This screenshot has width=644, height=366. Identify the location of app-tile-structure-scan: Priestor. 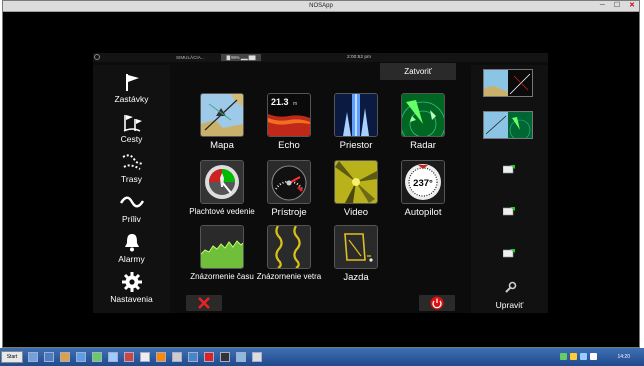
(356, 122).